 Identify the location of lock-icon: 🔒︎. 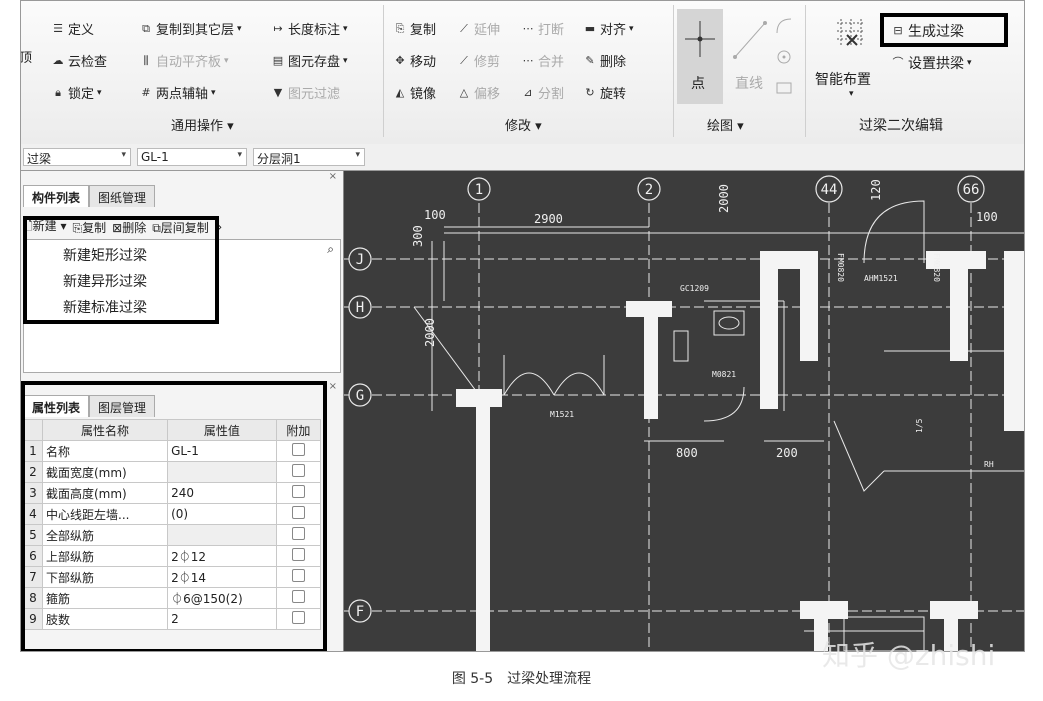
(58, 92).